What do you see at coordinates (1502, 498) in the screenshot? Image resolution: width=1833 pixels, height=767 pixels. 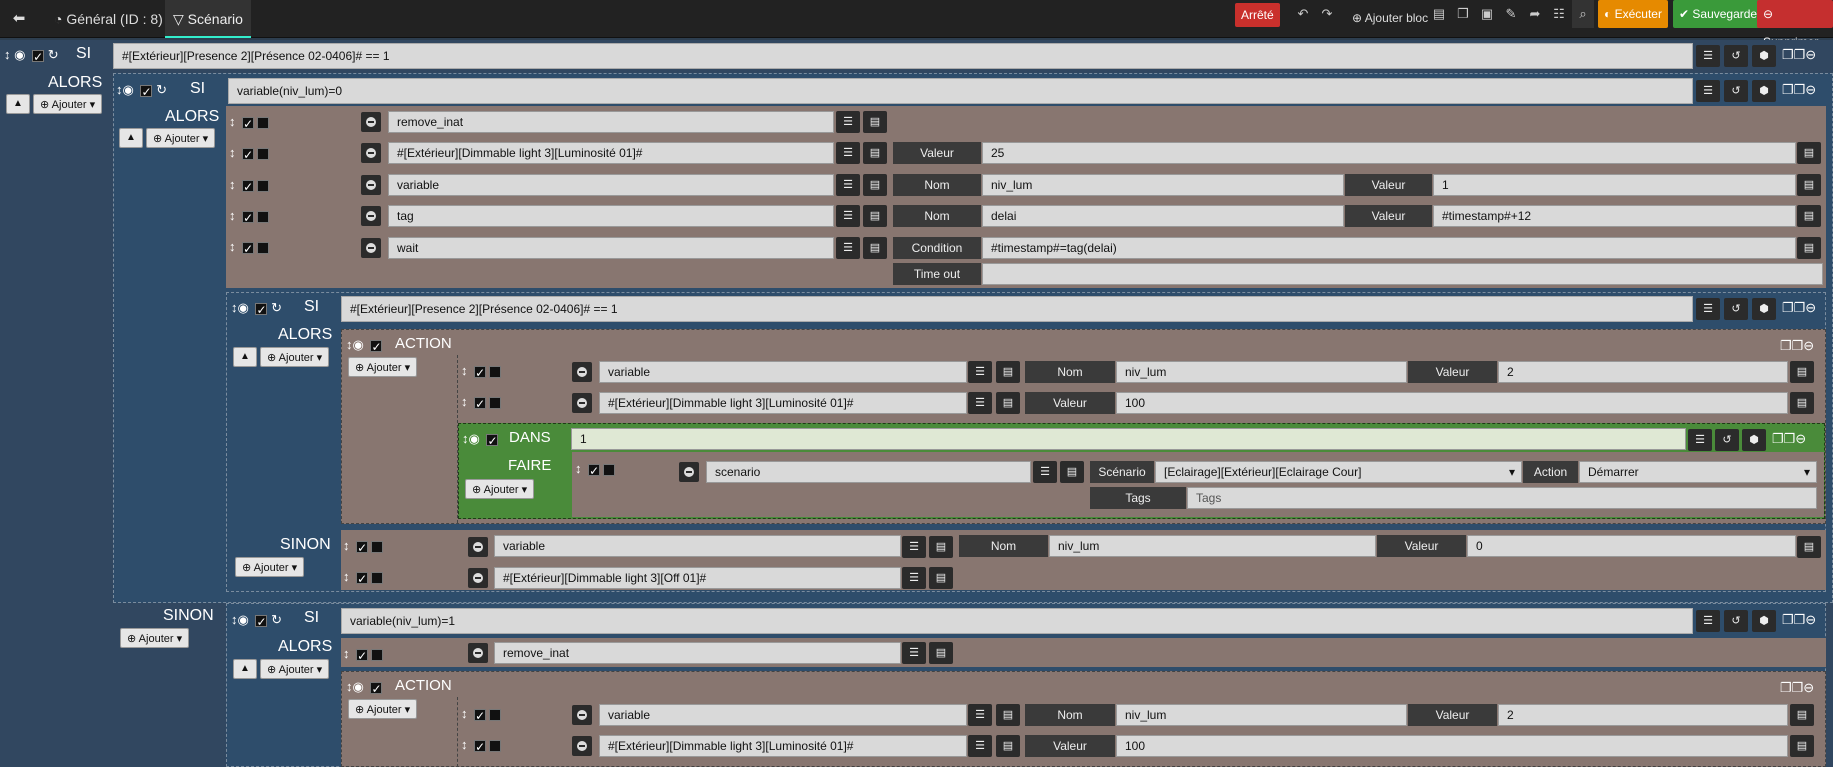 I see `tags-input: Tags` at bounding box center [1502, 498].